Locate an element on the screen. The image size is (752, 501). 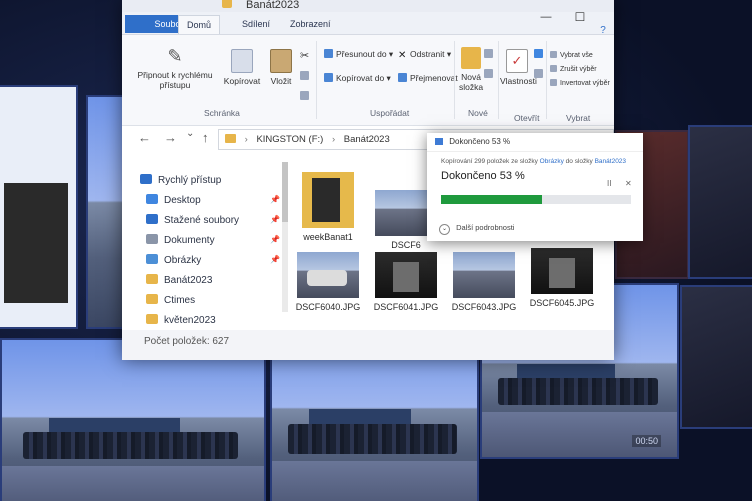
pause-button: II is located at coordinates (609, 183).